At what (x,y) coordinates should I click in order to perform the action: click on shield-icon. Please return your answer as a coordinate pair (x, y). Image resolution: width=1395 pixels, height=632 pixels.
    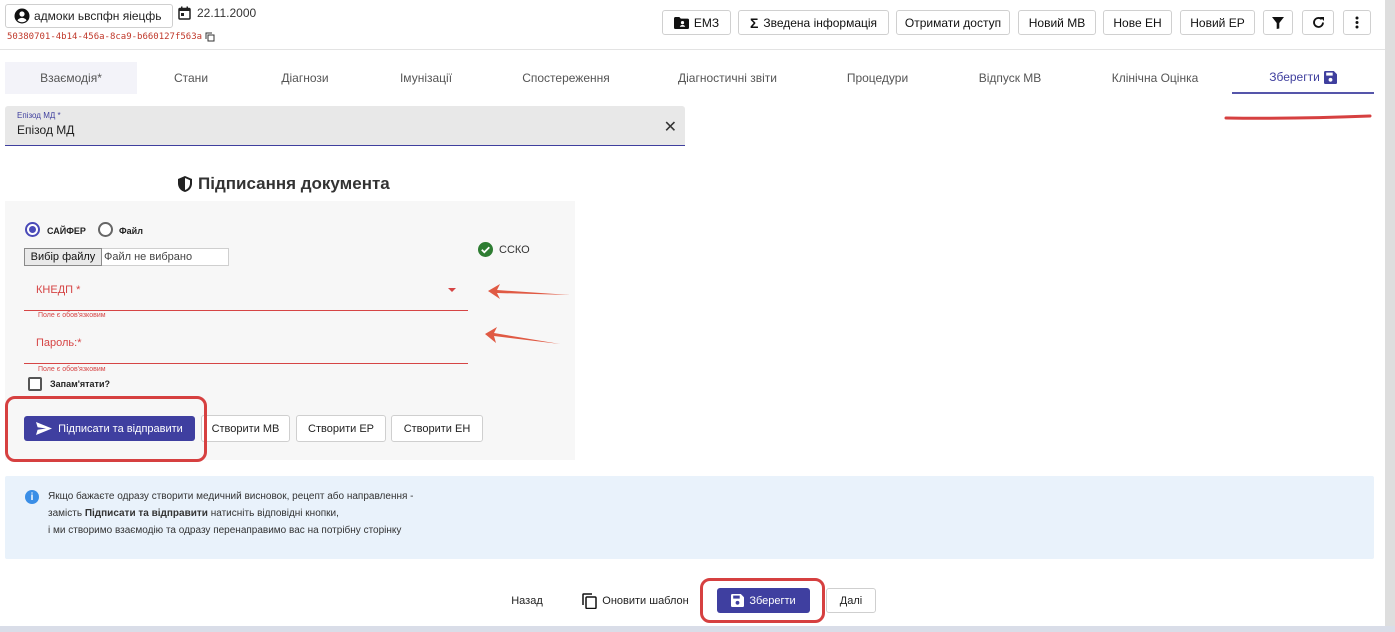
    Looking at the image, I should click on (185, 184).